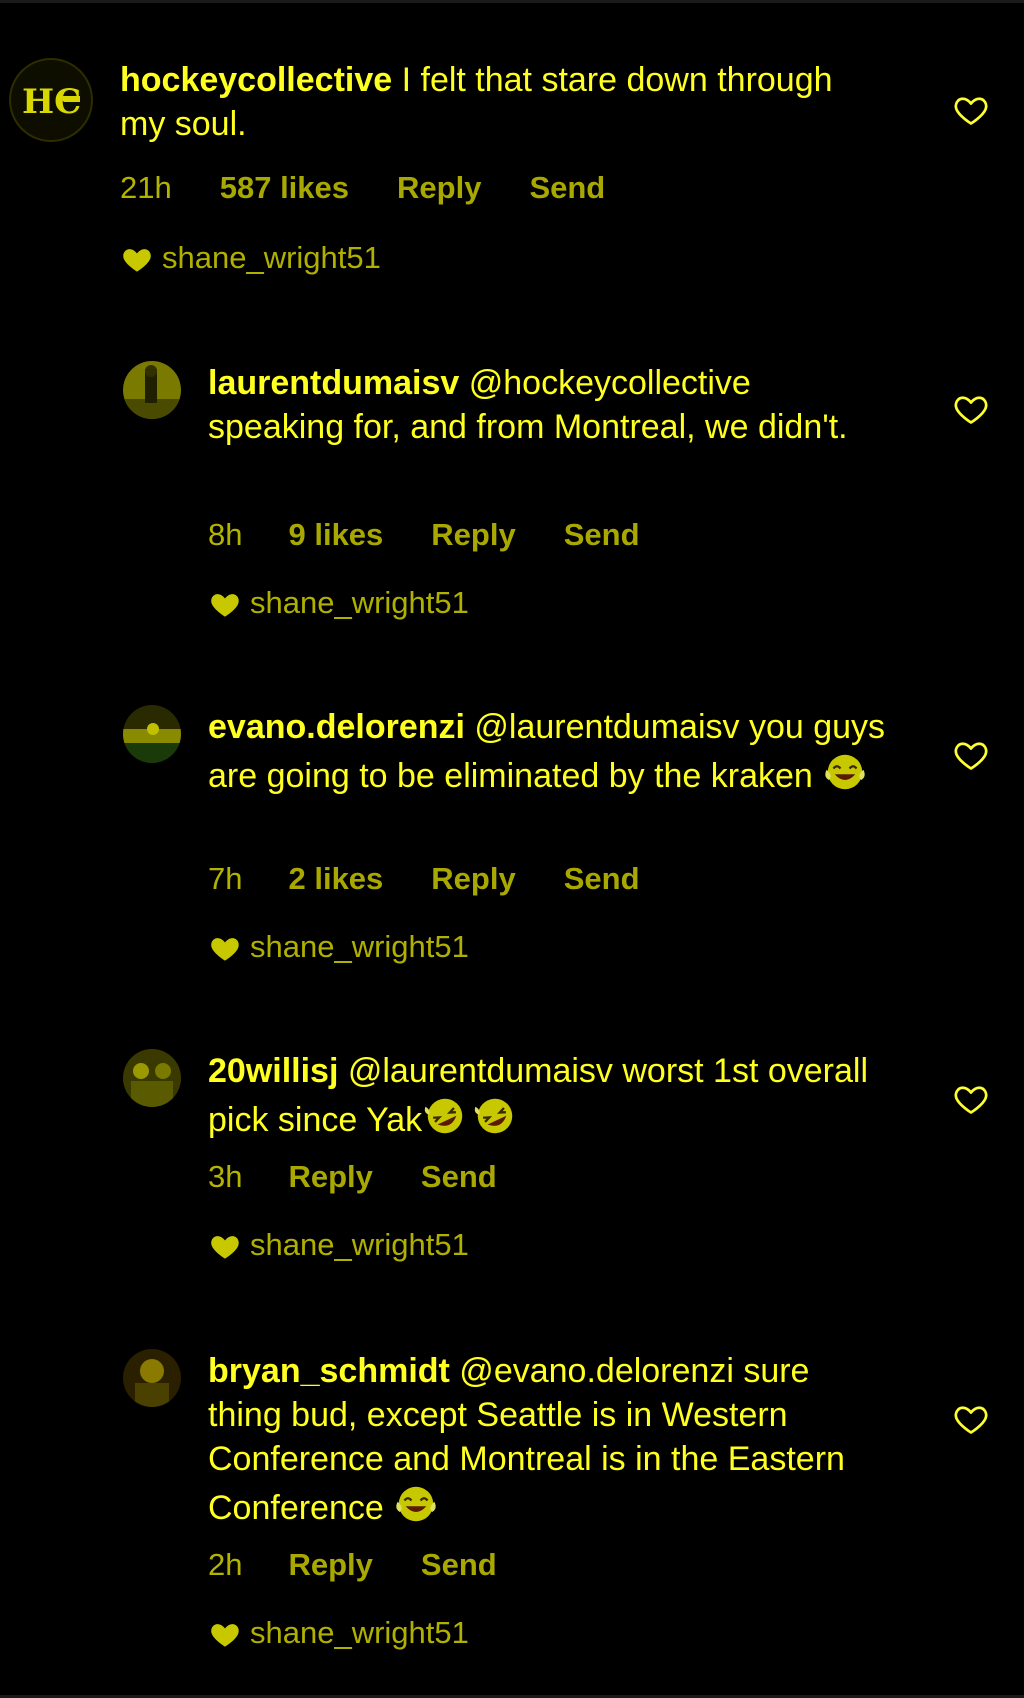 The height and width of the screenshot is (1698, 1024). I want to click on comment-meta: 3h Reply Send, so click(352, 1177).